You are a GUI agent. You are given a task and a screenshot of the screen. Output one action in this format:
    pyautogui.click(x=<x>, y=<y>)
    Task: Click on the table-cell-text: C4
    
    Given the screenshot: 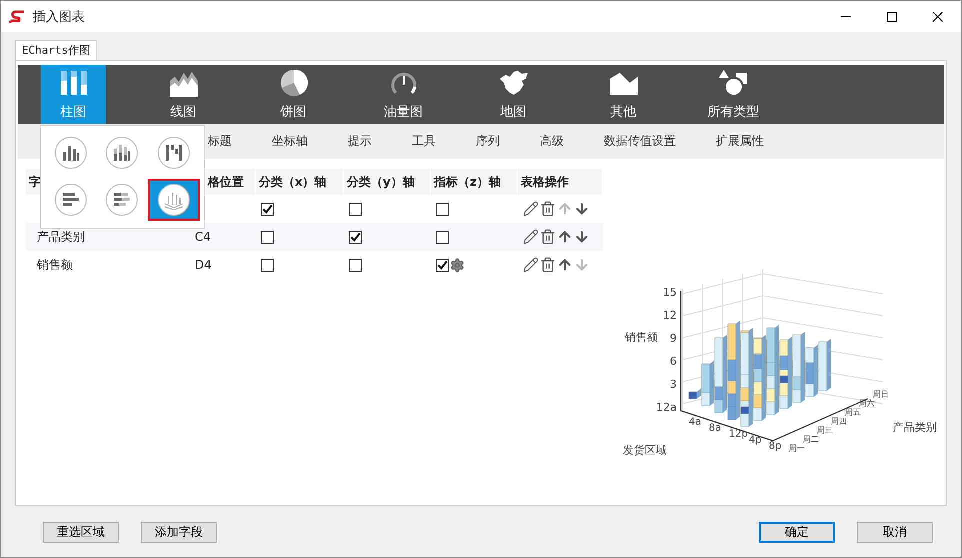 What is the action you would take?
    pyautogui.click(x=203, y=237)
    